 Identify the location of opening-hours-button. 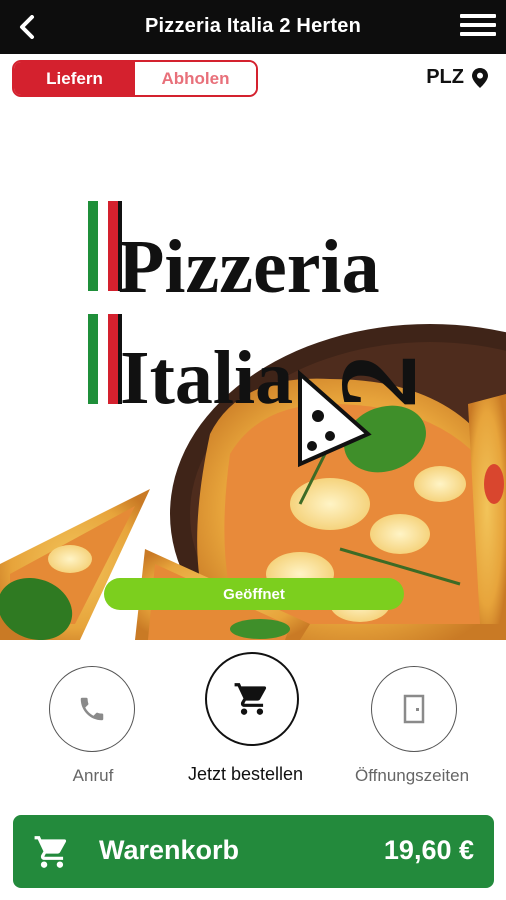
(414, 709).